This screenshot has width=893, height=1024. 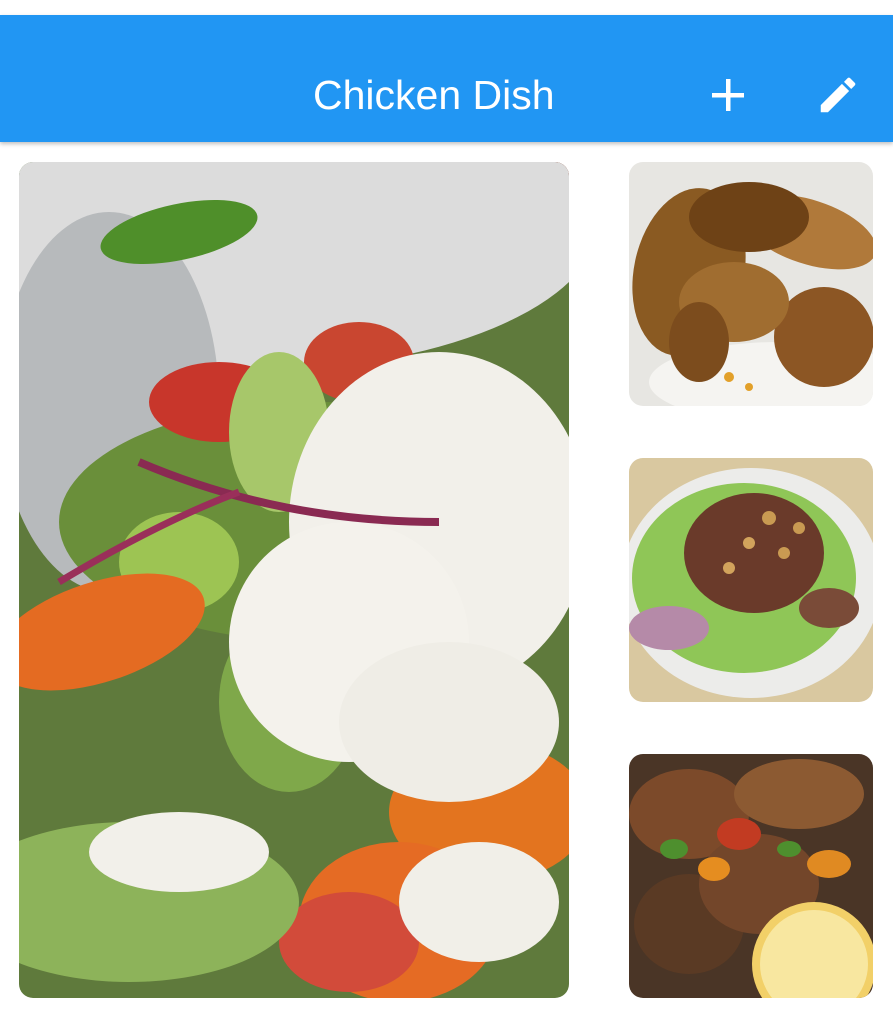 I want to click on app-bar: Chicken Dish, so click(x=446, y=78).